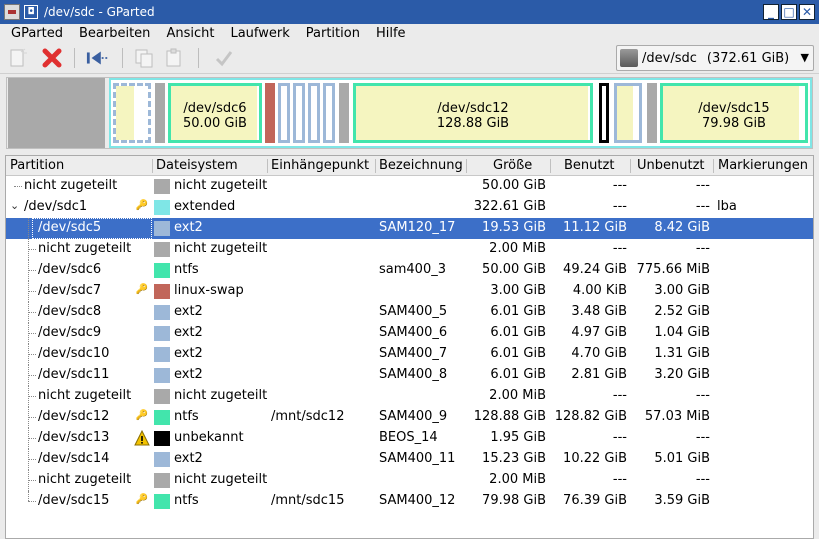 This screenshot has height=539, width=819. I want to click on menu-partition: Partition, so click(333, 33).